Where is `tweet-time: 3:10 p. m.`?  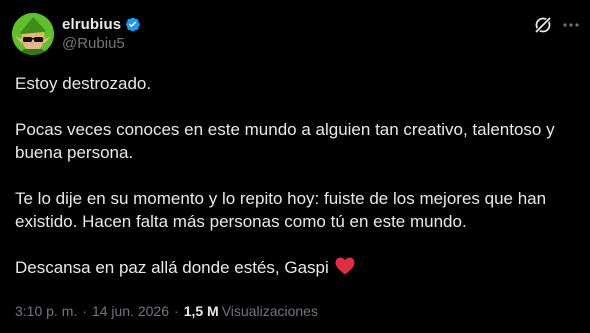 tweet-time: 3:10 p. m. is located at coordinates (46, 311).